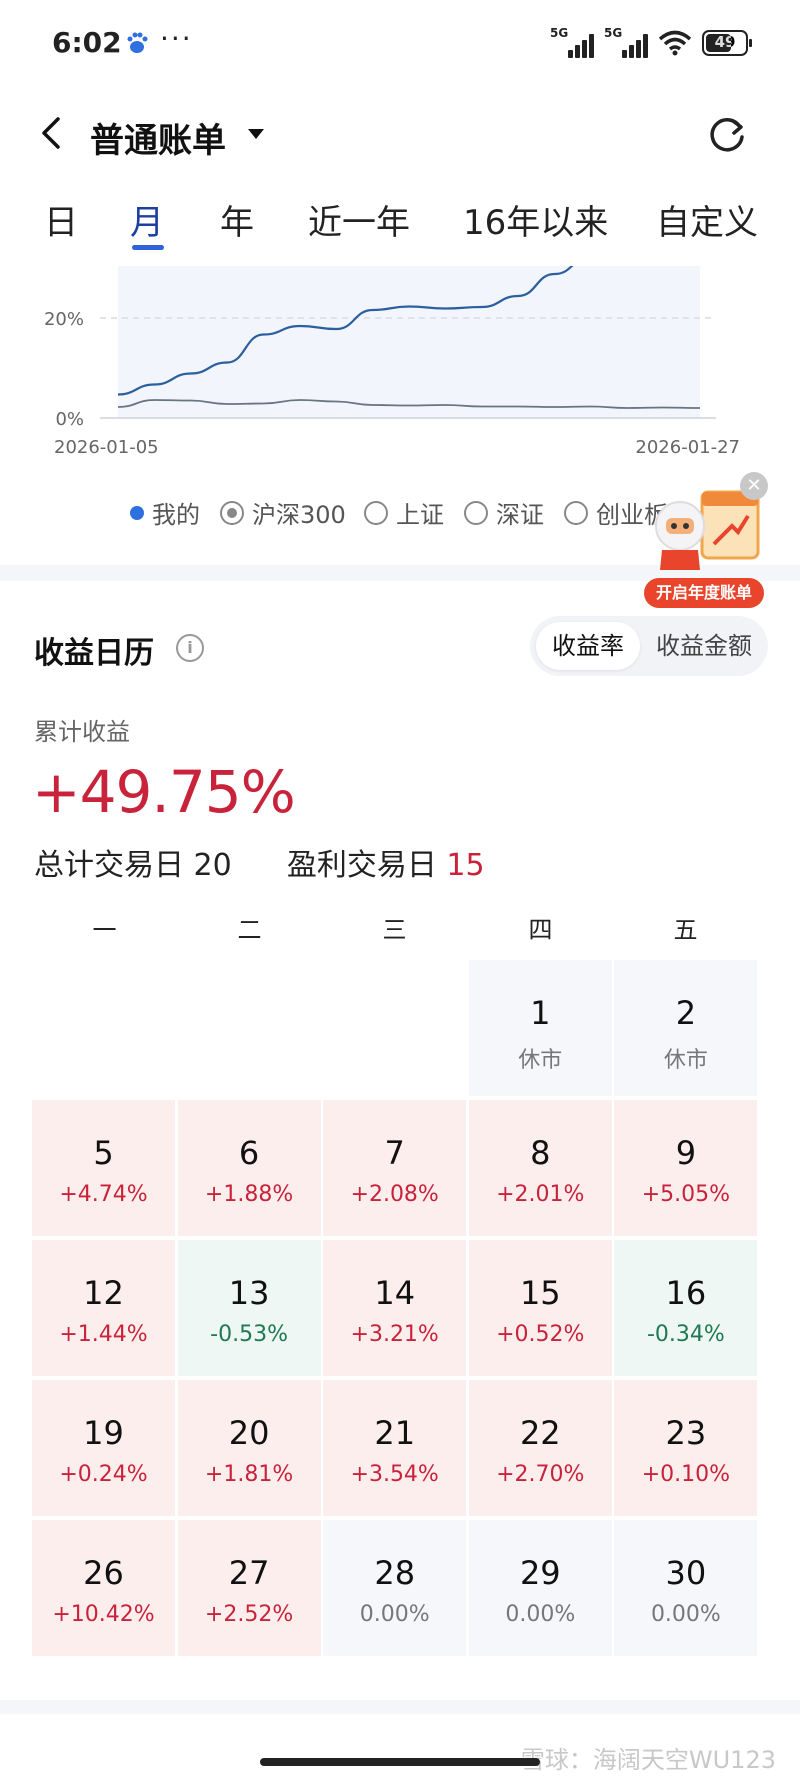  I want to click on calendar-day-cell: 21 +3.54%, so click(395, 1448).